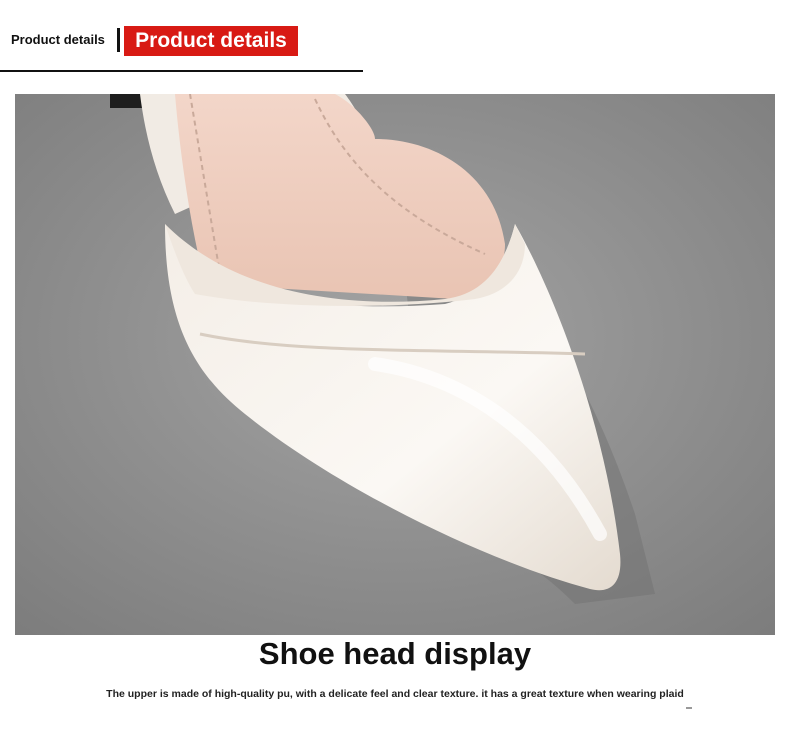 The width and height of the screenshot is (790, 737). What do you see at coordinates (211, 41) in the screenshot?
I see `section-title-badge: Product details` at bounding box center [211, 41].